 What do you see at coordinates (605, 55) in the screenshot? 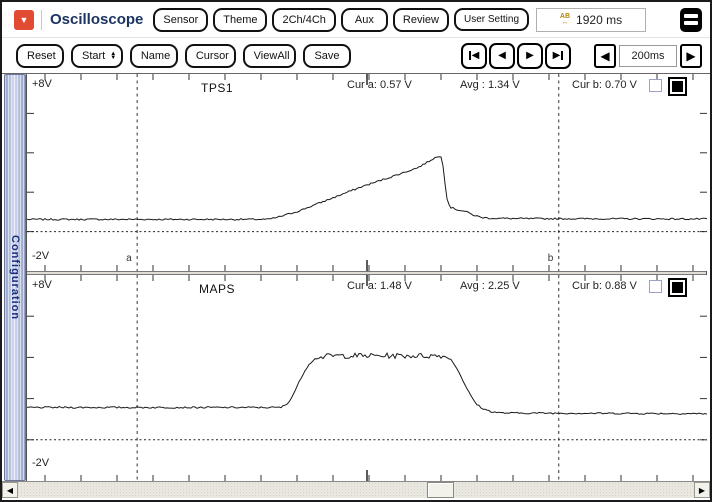
I see `timebase-decrease-button: ◀` at bounding box center [605, 55].